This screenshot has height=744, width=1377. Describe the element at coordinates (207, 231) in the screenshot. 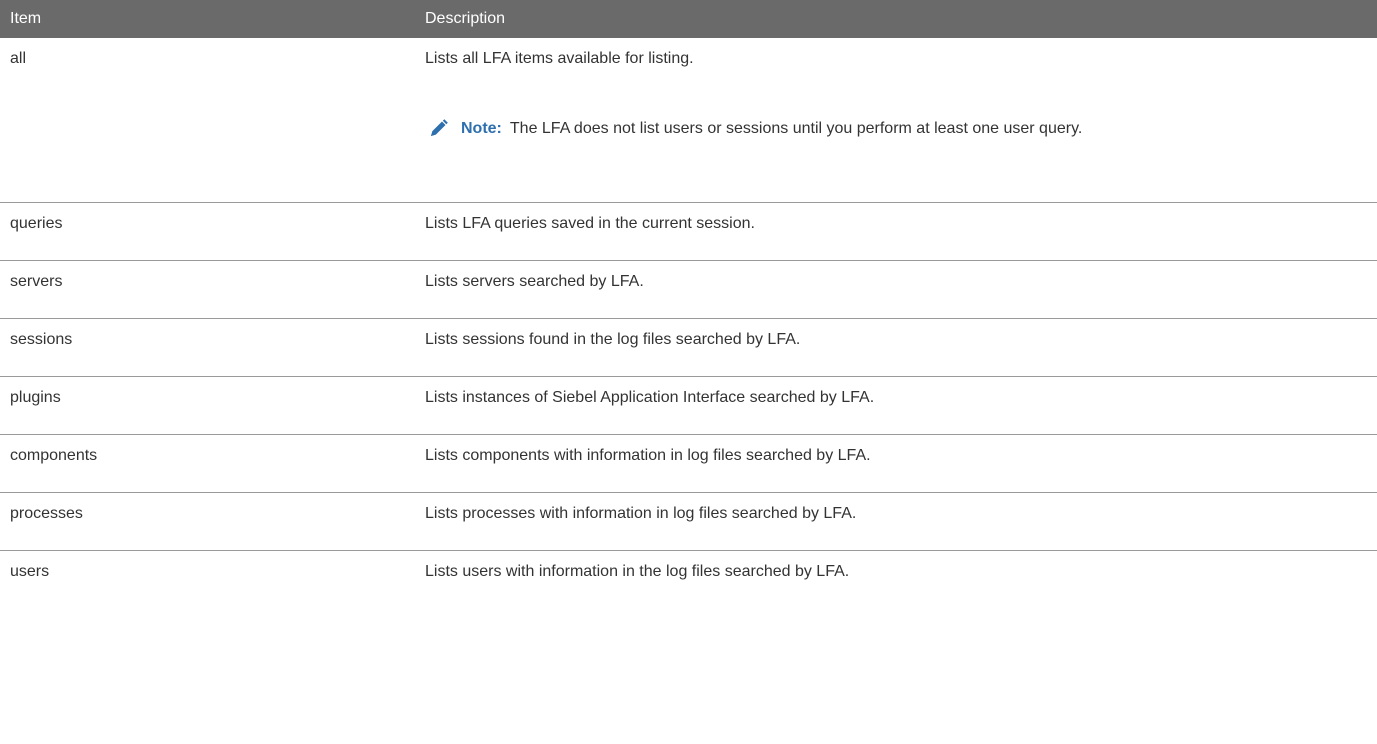

I see `item-cell: queries` at that location.